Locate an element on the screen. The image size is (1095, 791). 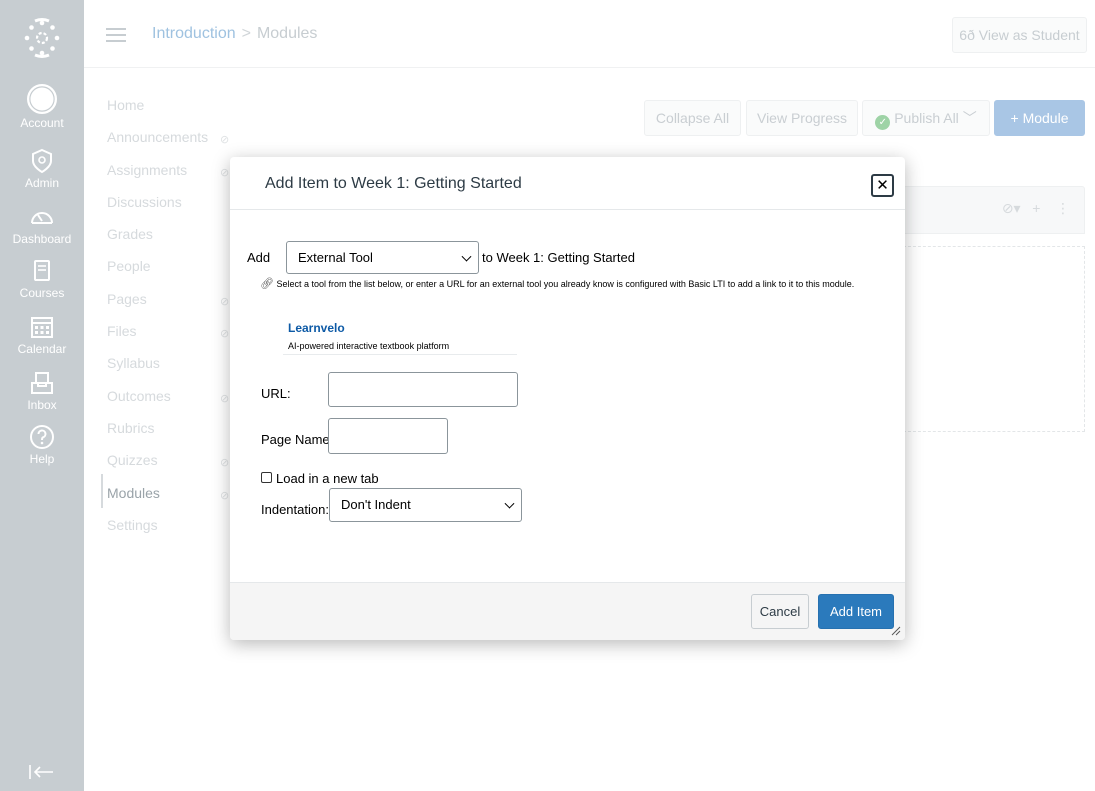
courses-book-icon is located at coordinates (42, 270).